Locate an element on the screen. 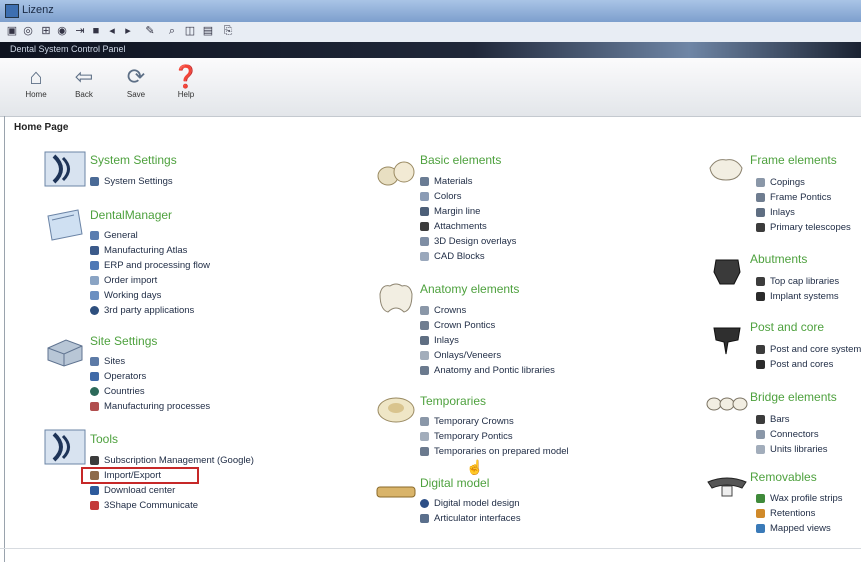 The image size is (861, 562). dental-manager-icon is located at coordinates (65, 225).